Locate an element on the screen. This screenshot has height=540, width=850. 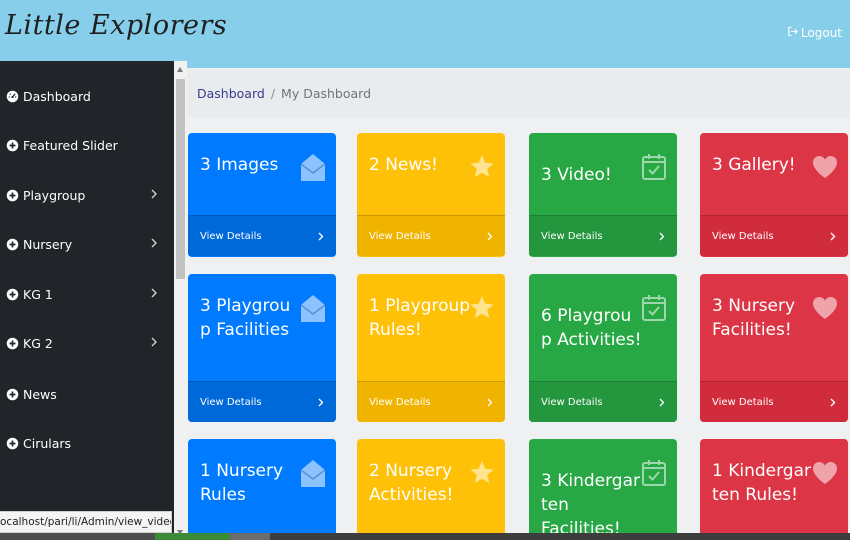
stat-card: 6 Playgrou p Activities! View Details is located at coordinates (603, 348).